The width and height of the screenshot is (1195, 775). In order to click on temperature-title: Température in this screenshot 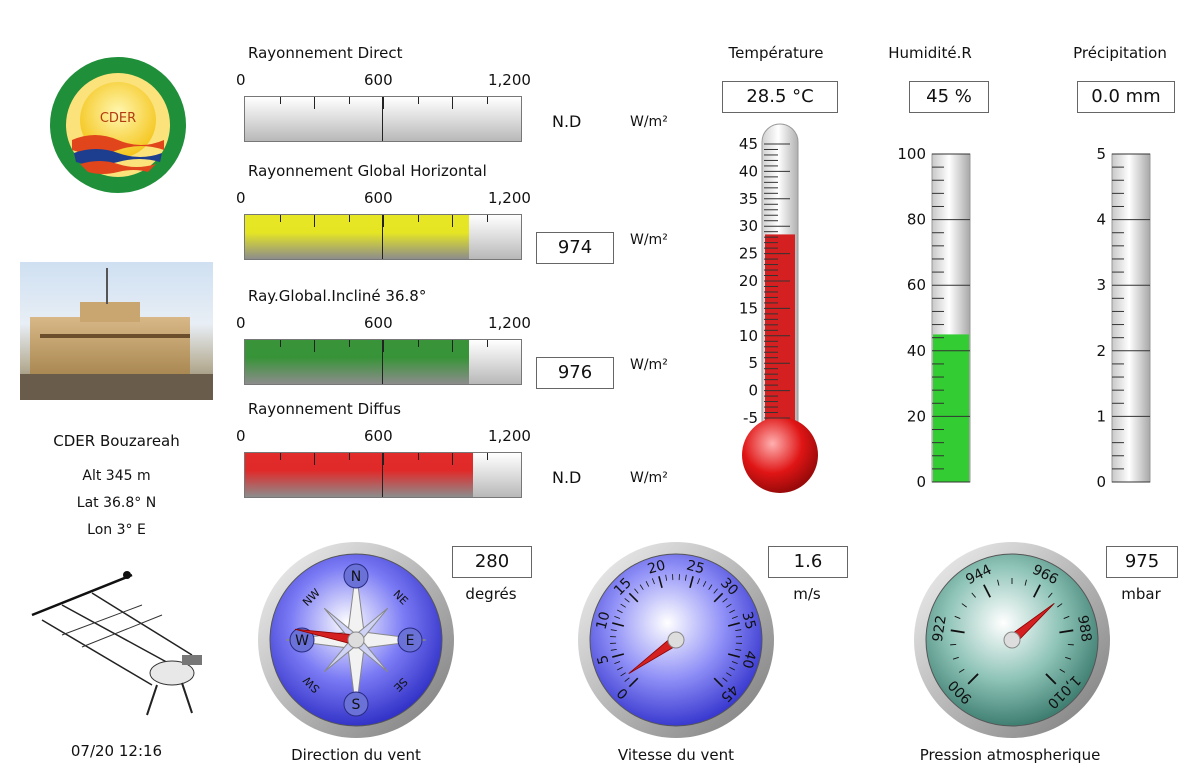, I will do `click(776, 53)`.